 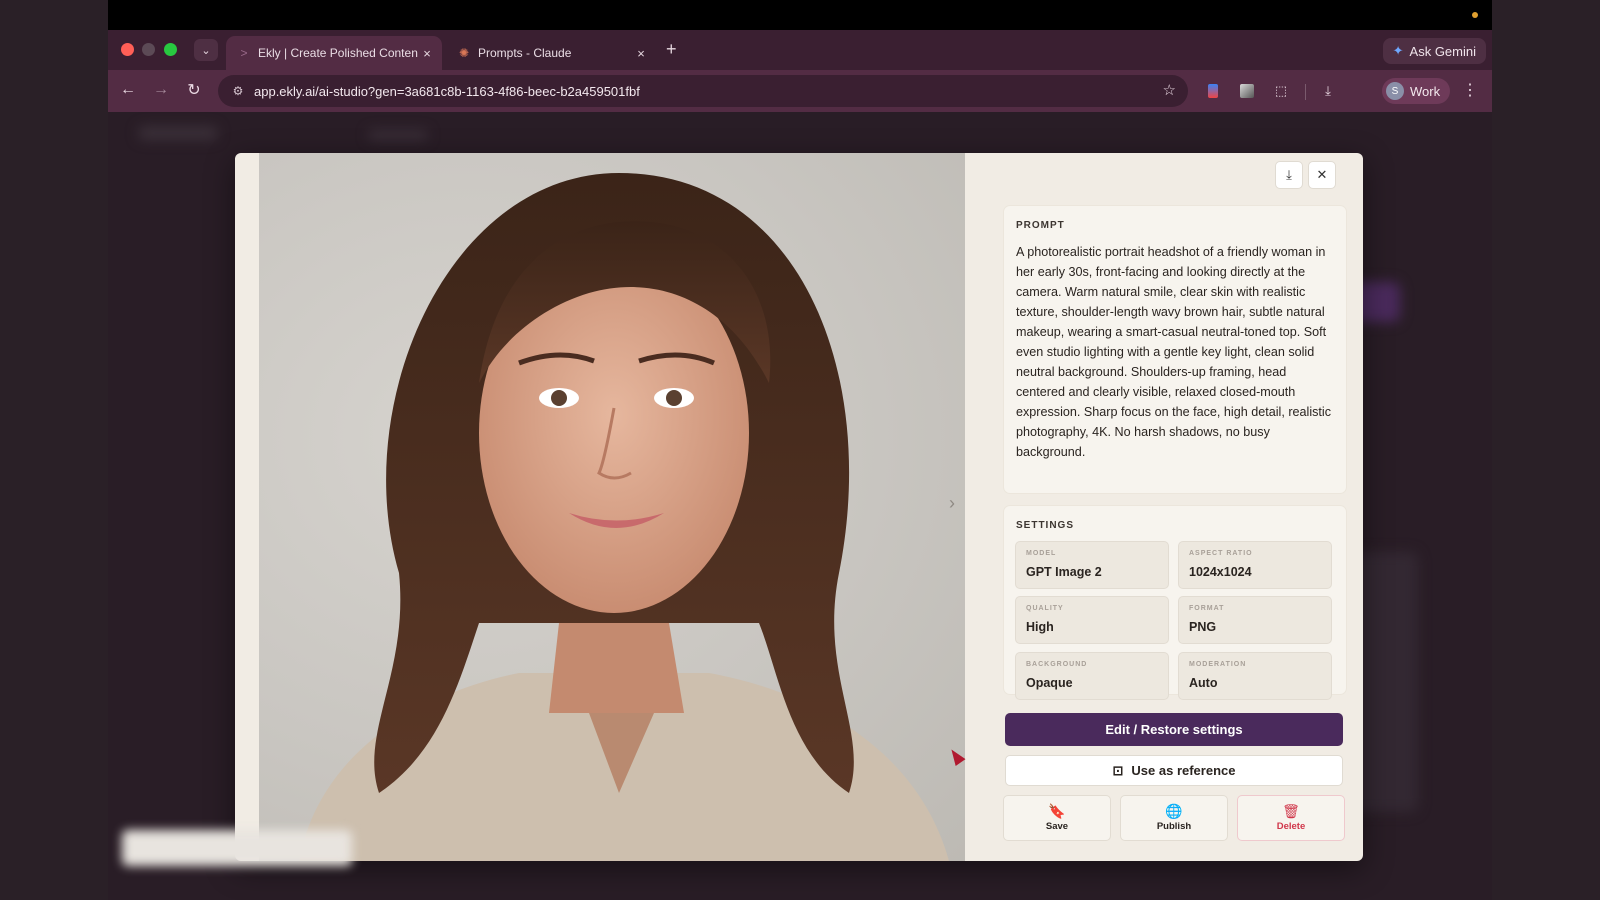 What do you see at coordinates (1291, 811) in the screenshot?
I see `trash-icon: 🗑` at bounding box center [1291, 811].